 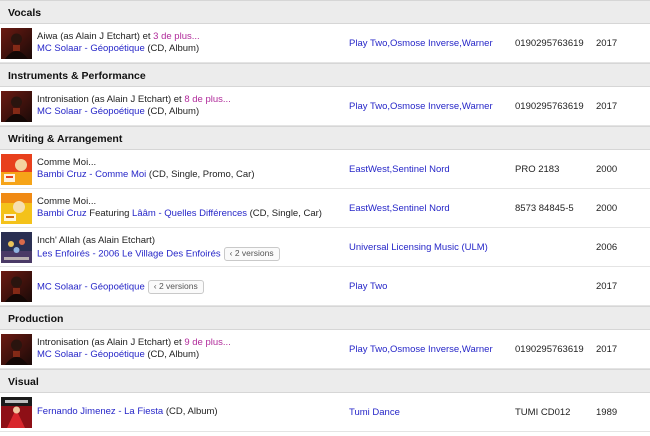 I want to click on featured-artist-link: Lââm, so click(x=144, y=213).